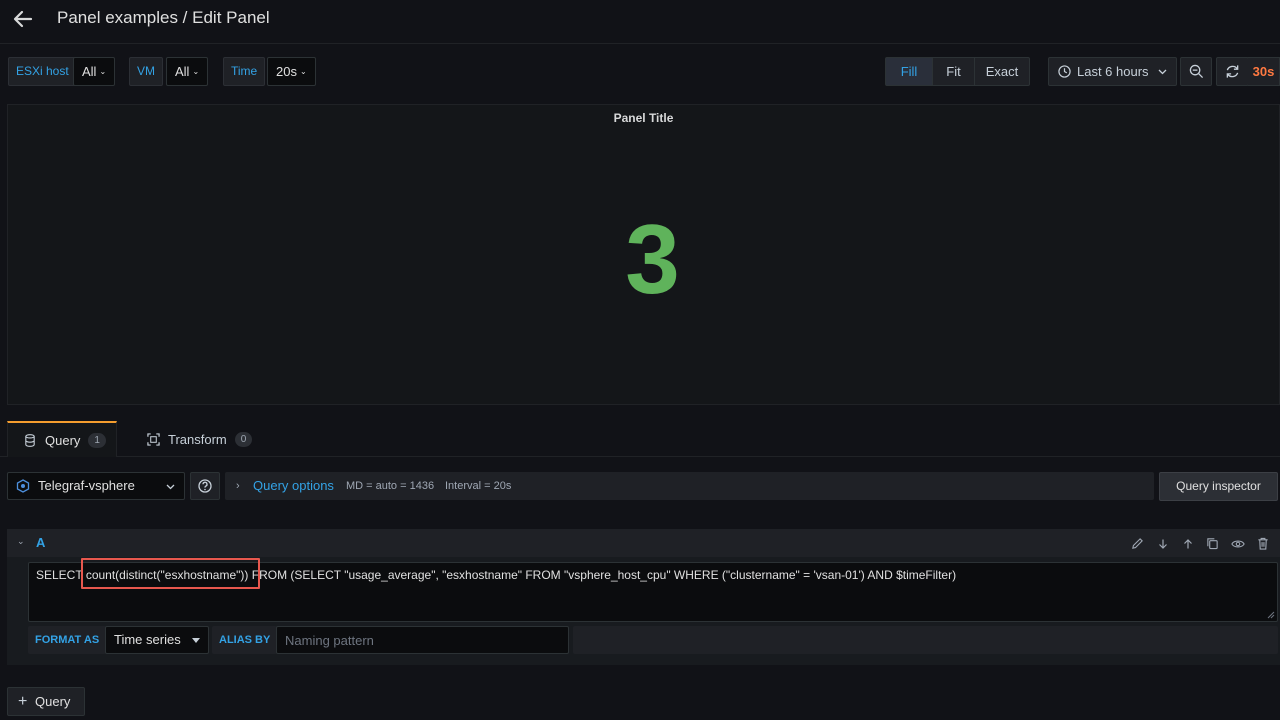 This screenshot has width=1280, height=720. I want to click on format-as-select: Time series, so click(157, 640).